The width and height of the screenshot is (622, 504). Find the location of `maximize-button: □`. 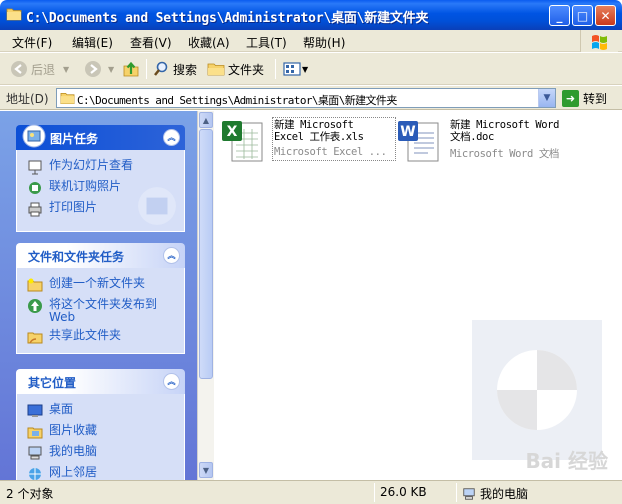

maximize-button: □ is located at coordinates (582, 15).